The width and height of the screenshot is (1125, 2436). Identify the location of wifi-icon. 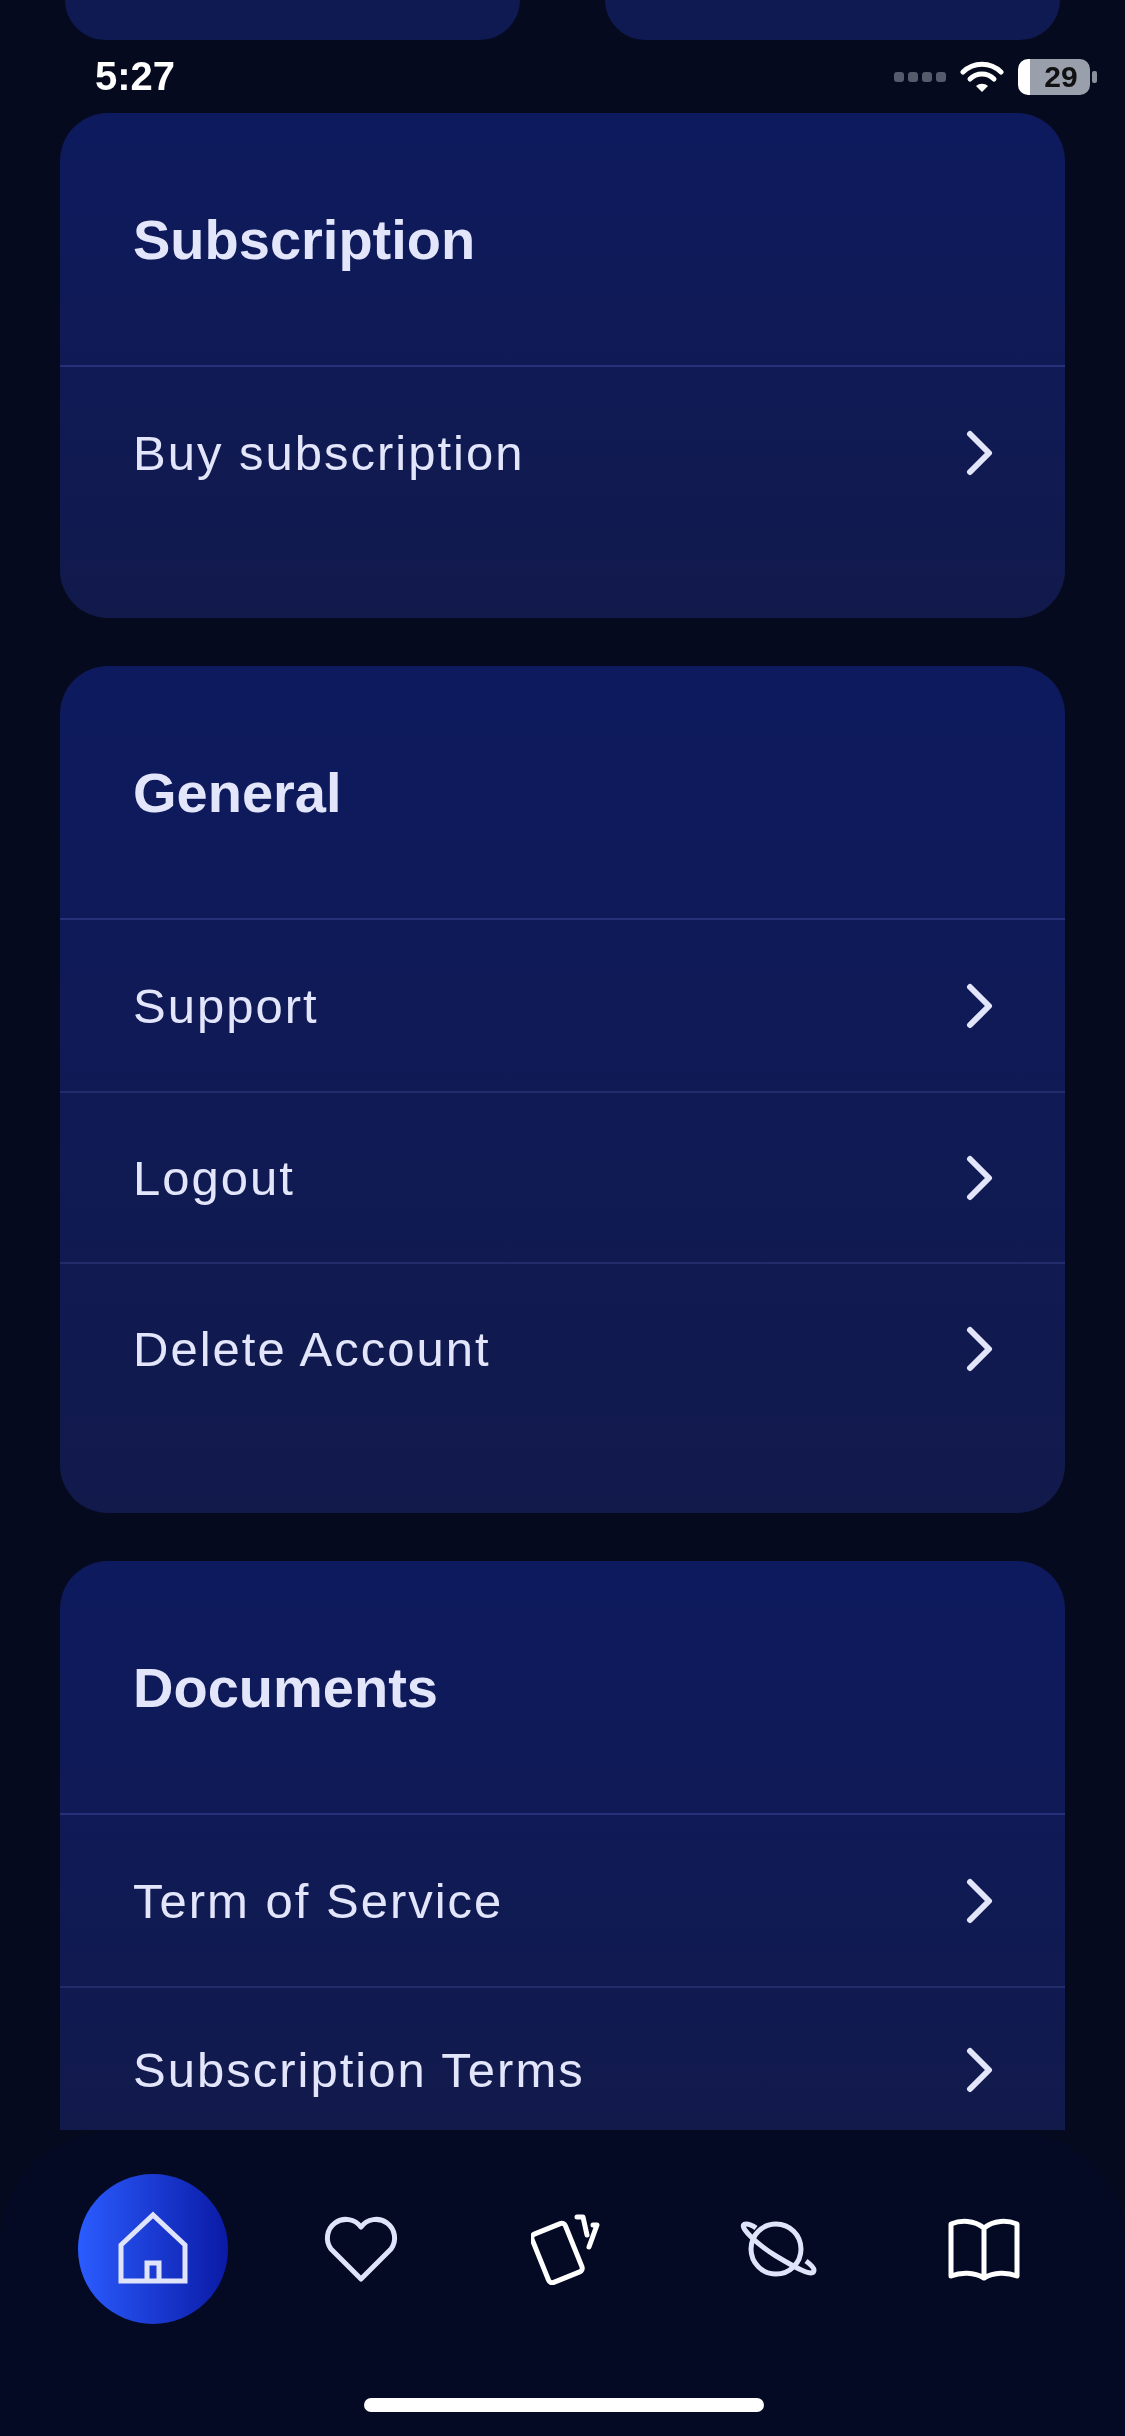
(982, 76).